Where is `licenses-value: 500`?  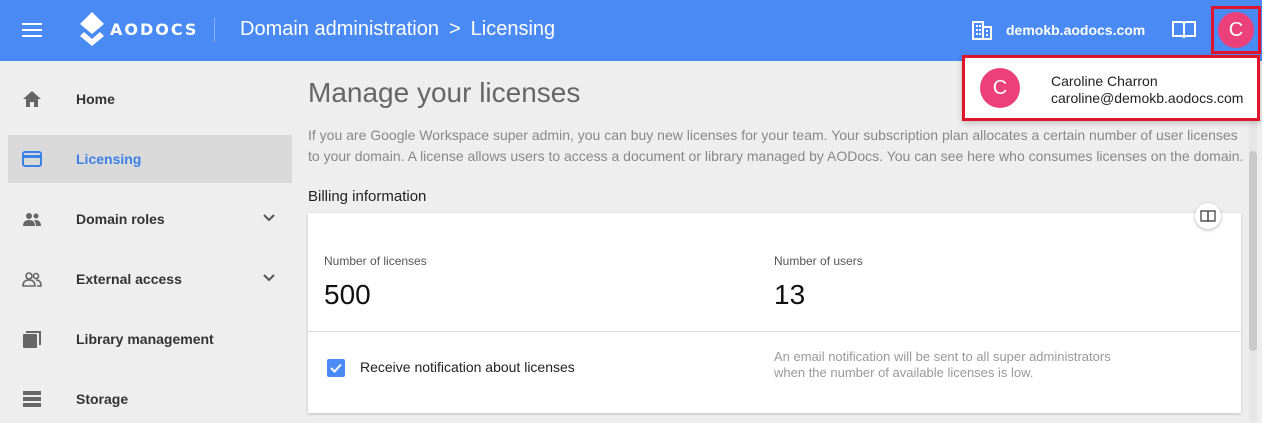 licenses-value: 500 is located at coordinates (347, 294).